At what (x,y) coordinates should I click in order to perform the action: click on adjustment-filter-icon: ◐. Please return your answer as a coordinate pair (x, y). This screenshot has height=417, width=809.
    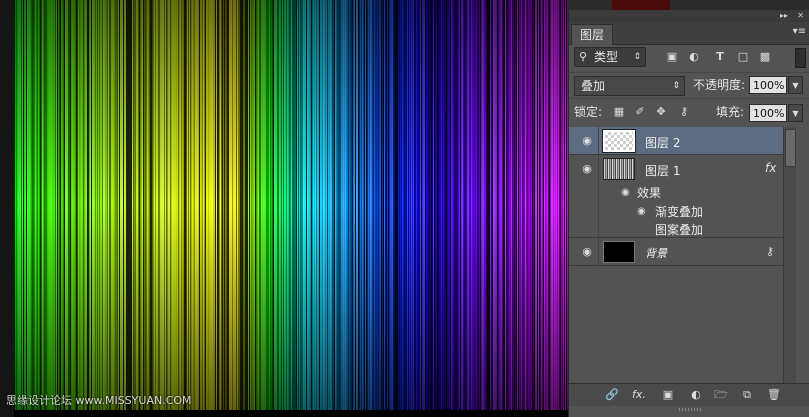
    Looking at the image, I should click on (694, 57).